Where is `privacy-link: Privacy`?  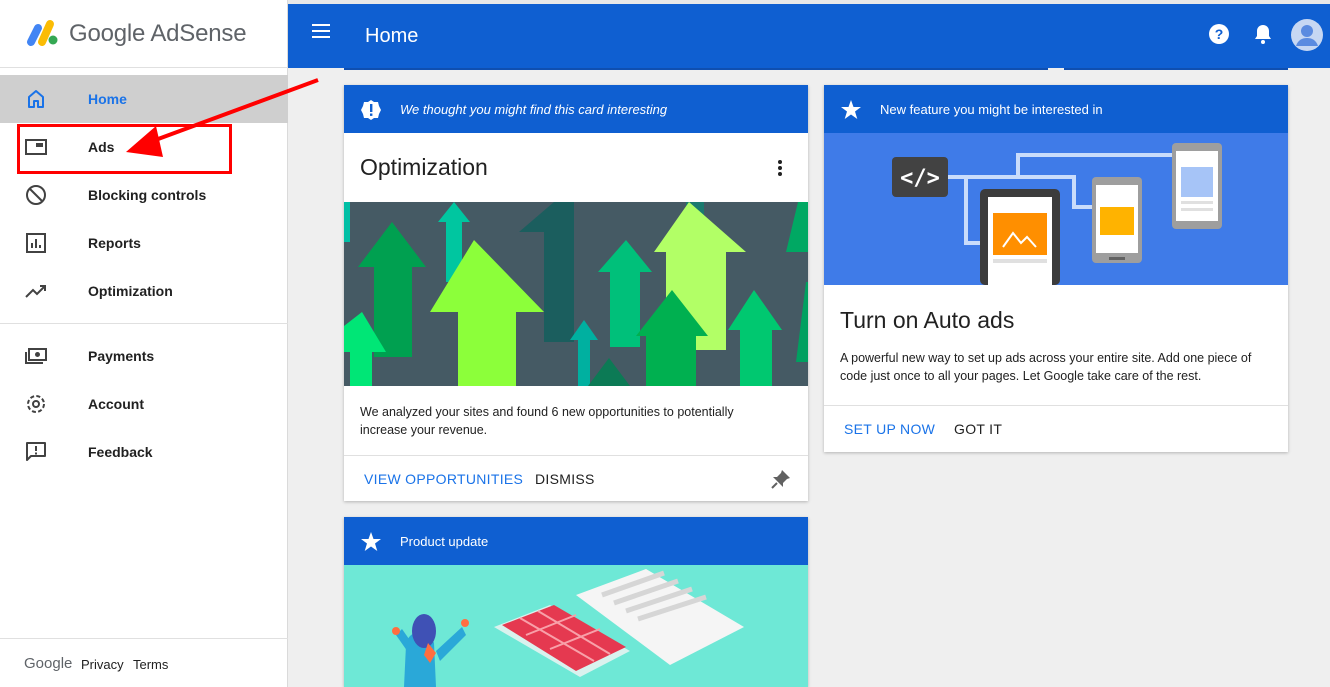
privacy-link: Privacy is located at coordinates (102, 664).